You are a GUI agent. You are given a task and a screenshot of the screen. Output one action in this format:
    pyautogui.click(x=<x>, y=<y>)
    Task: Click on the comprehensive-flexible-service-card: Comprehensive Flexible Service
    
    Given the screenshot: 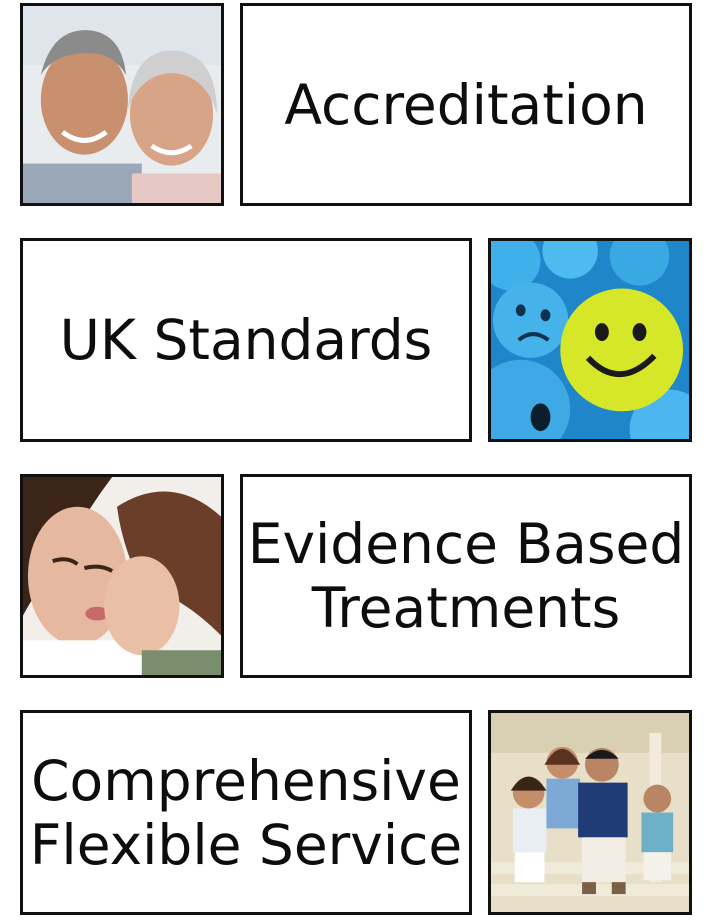 What is the action you would take?
    pyautogui.click(x=246, y=812)
    